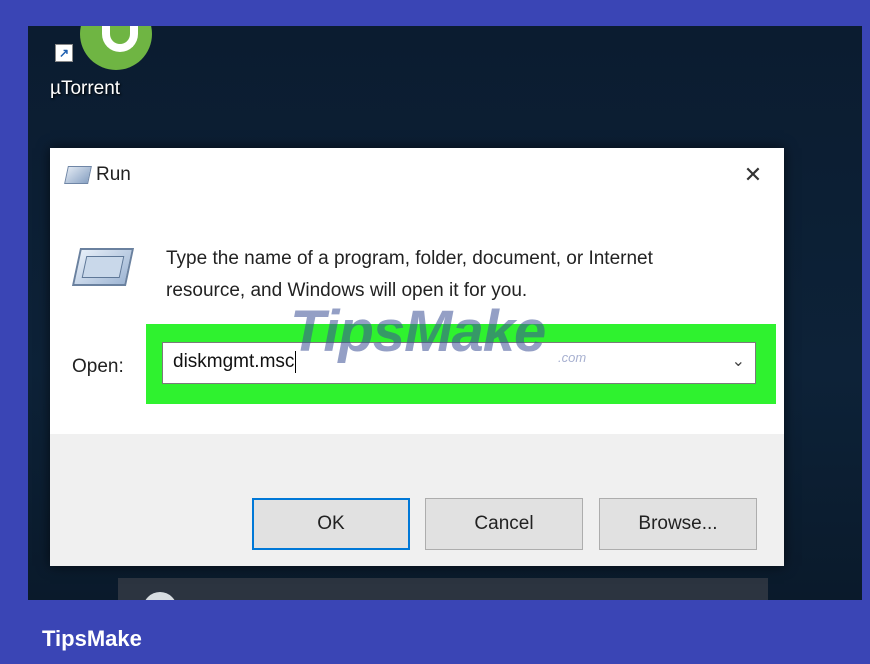 This screenshot has height=664, width=870. What do you see at coordinates (443, 589) in the screenshot?
I see `taskbar-strip` at bounding box center [443, 589].